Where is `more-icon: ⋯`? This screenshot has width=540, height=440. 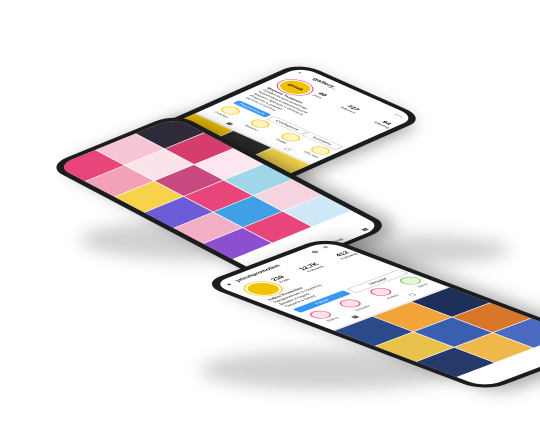
more-icon: ⋯ is located at coordinates (399, 116).